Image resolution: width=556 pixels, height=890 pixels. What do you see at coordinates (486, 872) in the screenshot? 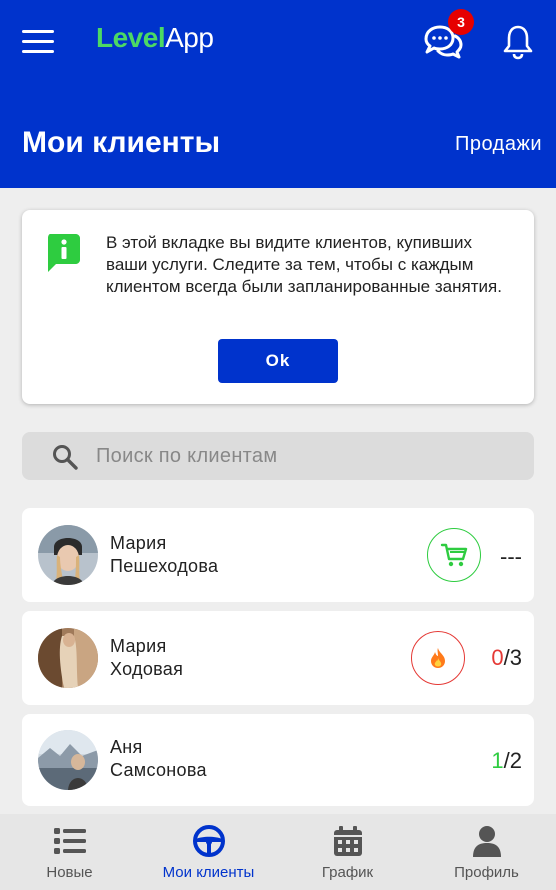
I see `nav-label: Профиль` at bounding box center [486, 872].